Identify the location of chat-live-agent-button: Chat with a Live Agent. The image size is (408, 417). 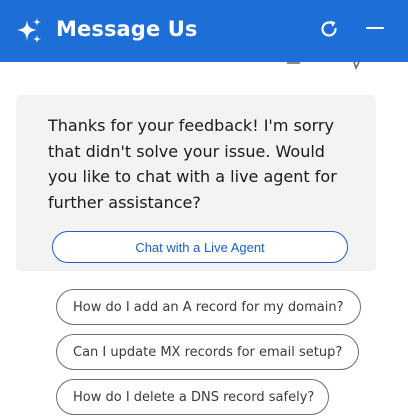
(200, 247).